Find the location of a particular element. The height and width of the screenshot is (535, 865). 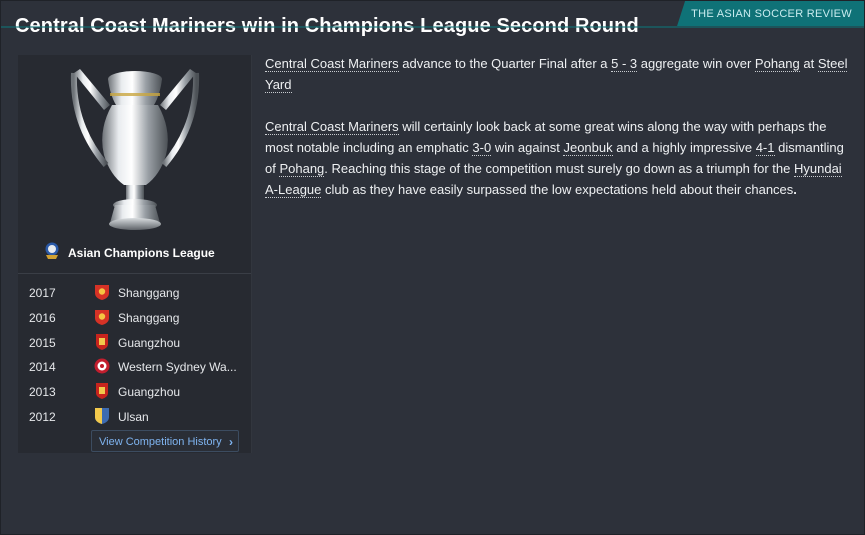

acl-logo-icon is located at coordinates (52, 251).